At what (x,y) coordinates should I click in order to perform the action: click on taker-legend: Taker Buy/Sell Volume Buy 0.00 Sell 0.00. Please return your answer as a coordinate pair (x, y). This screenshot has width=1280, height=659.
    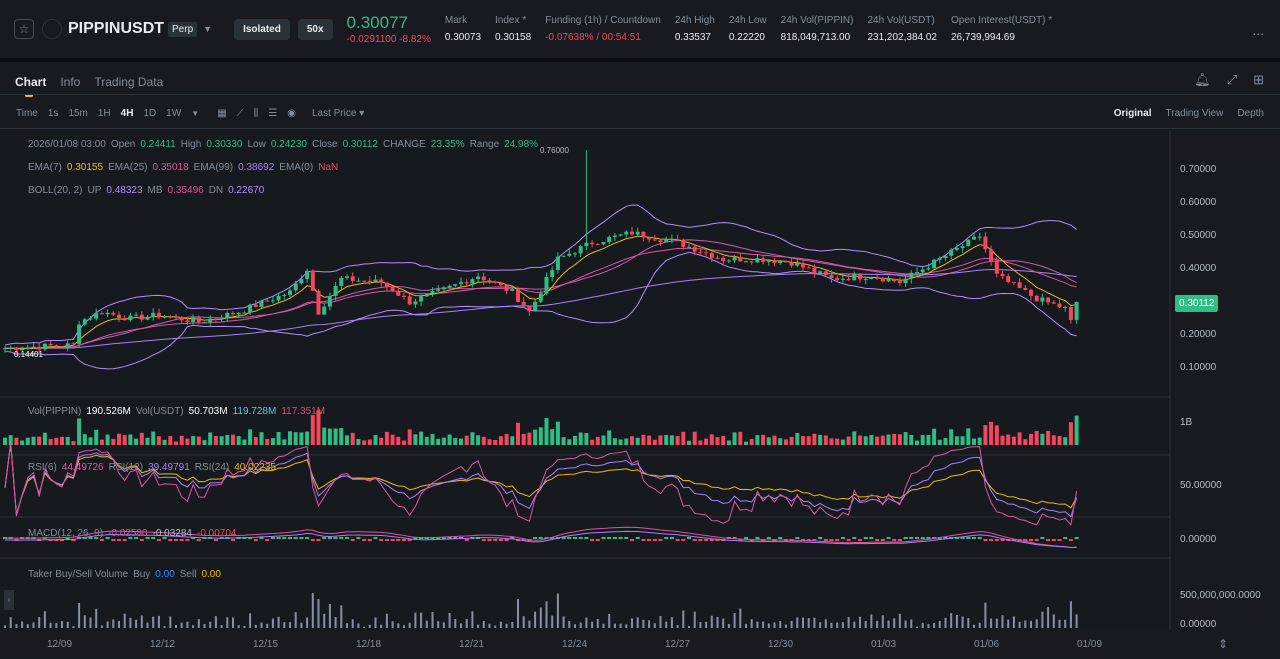
    Looking at the image, I should click on (124, 574).